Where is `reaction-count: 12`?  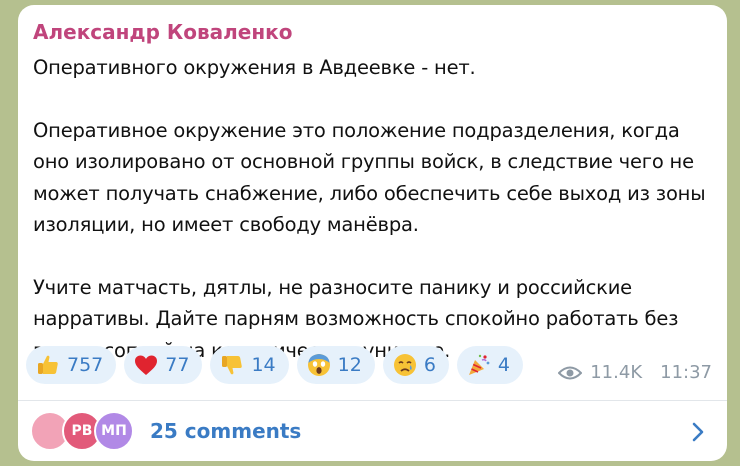 reaction-count: 12 is located at coordinates (349, 365).